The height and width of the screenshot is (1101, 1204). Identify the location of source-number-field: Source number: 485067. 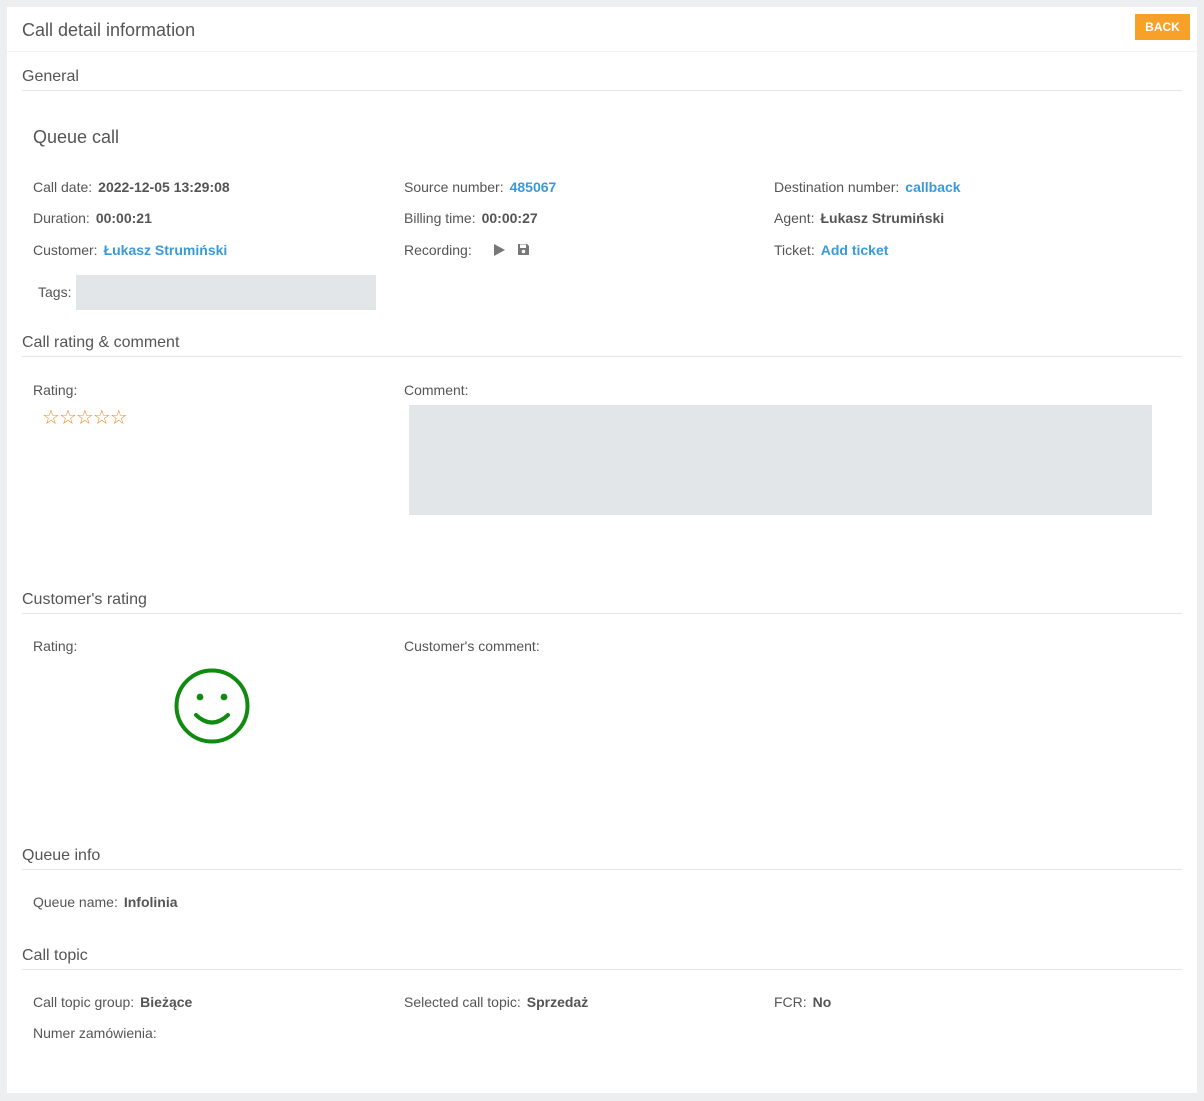
(480, 187).